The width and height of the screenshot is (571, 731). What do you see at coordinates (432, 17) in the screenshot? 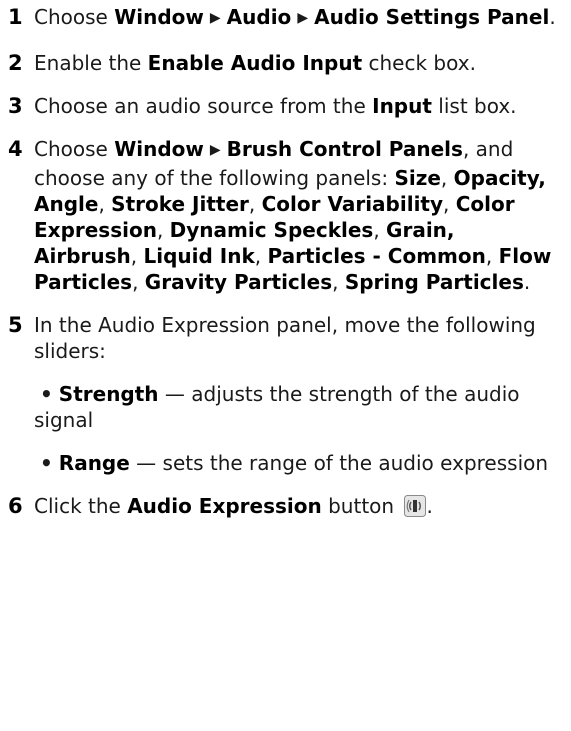
I see `menu-audio-settings-panel: Audio Settings Panel` at bounding box center [432, 17].